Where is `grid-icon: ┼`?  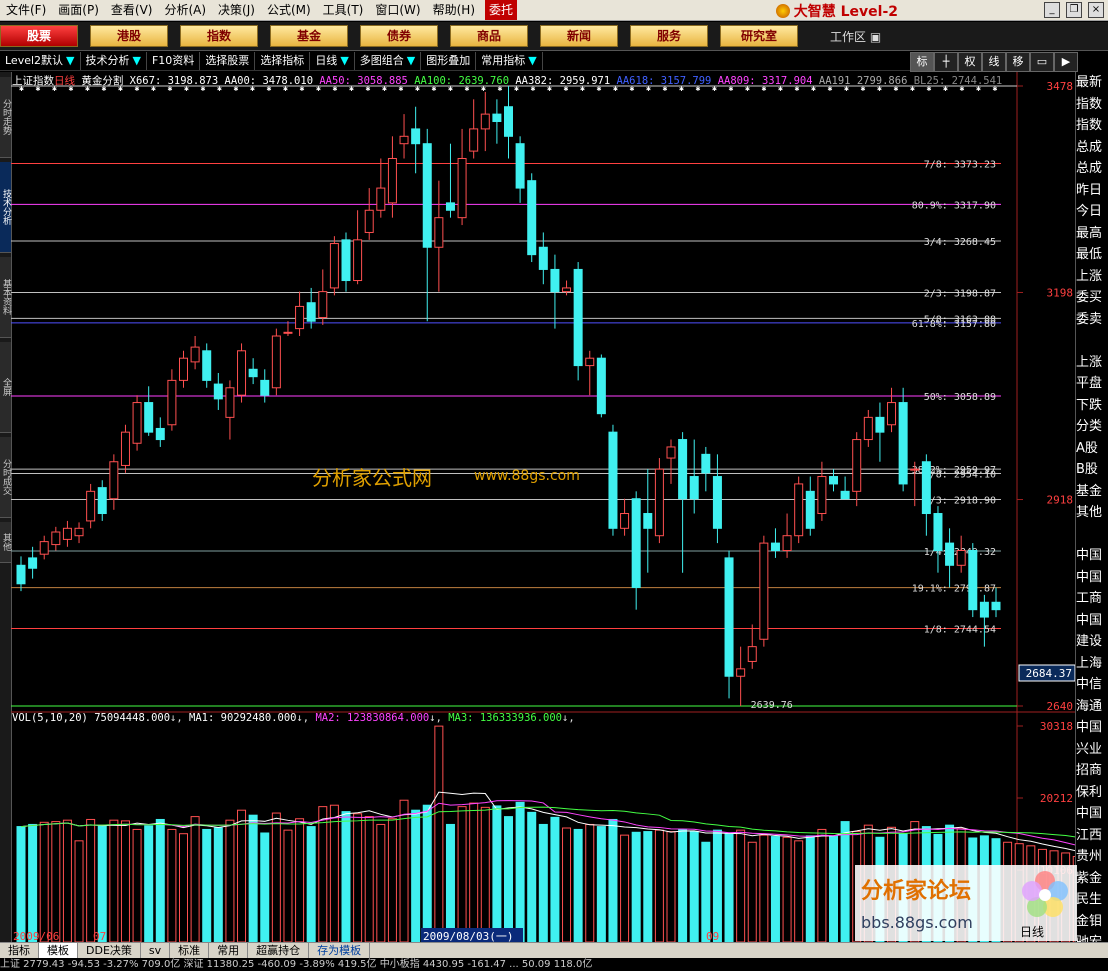 grid-icon: ┼ is located at coordinates (946, 62).